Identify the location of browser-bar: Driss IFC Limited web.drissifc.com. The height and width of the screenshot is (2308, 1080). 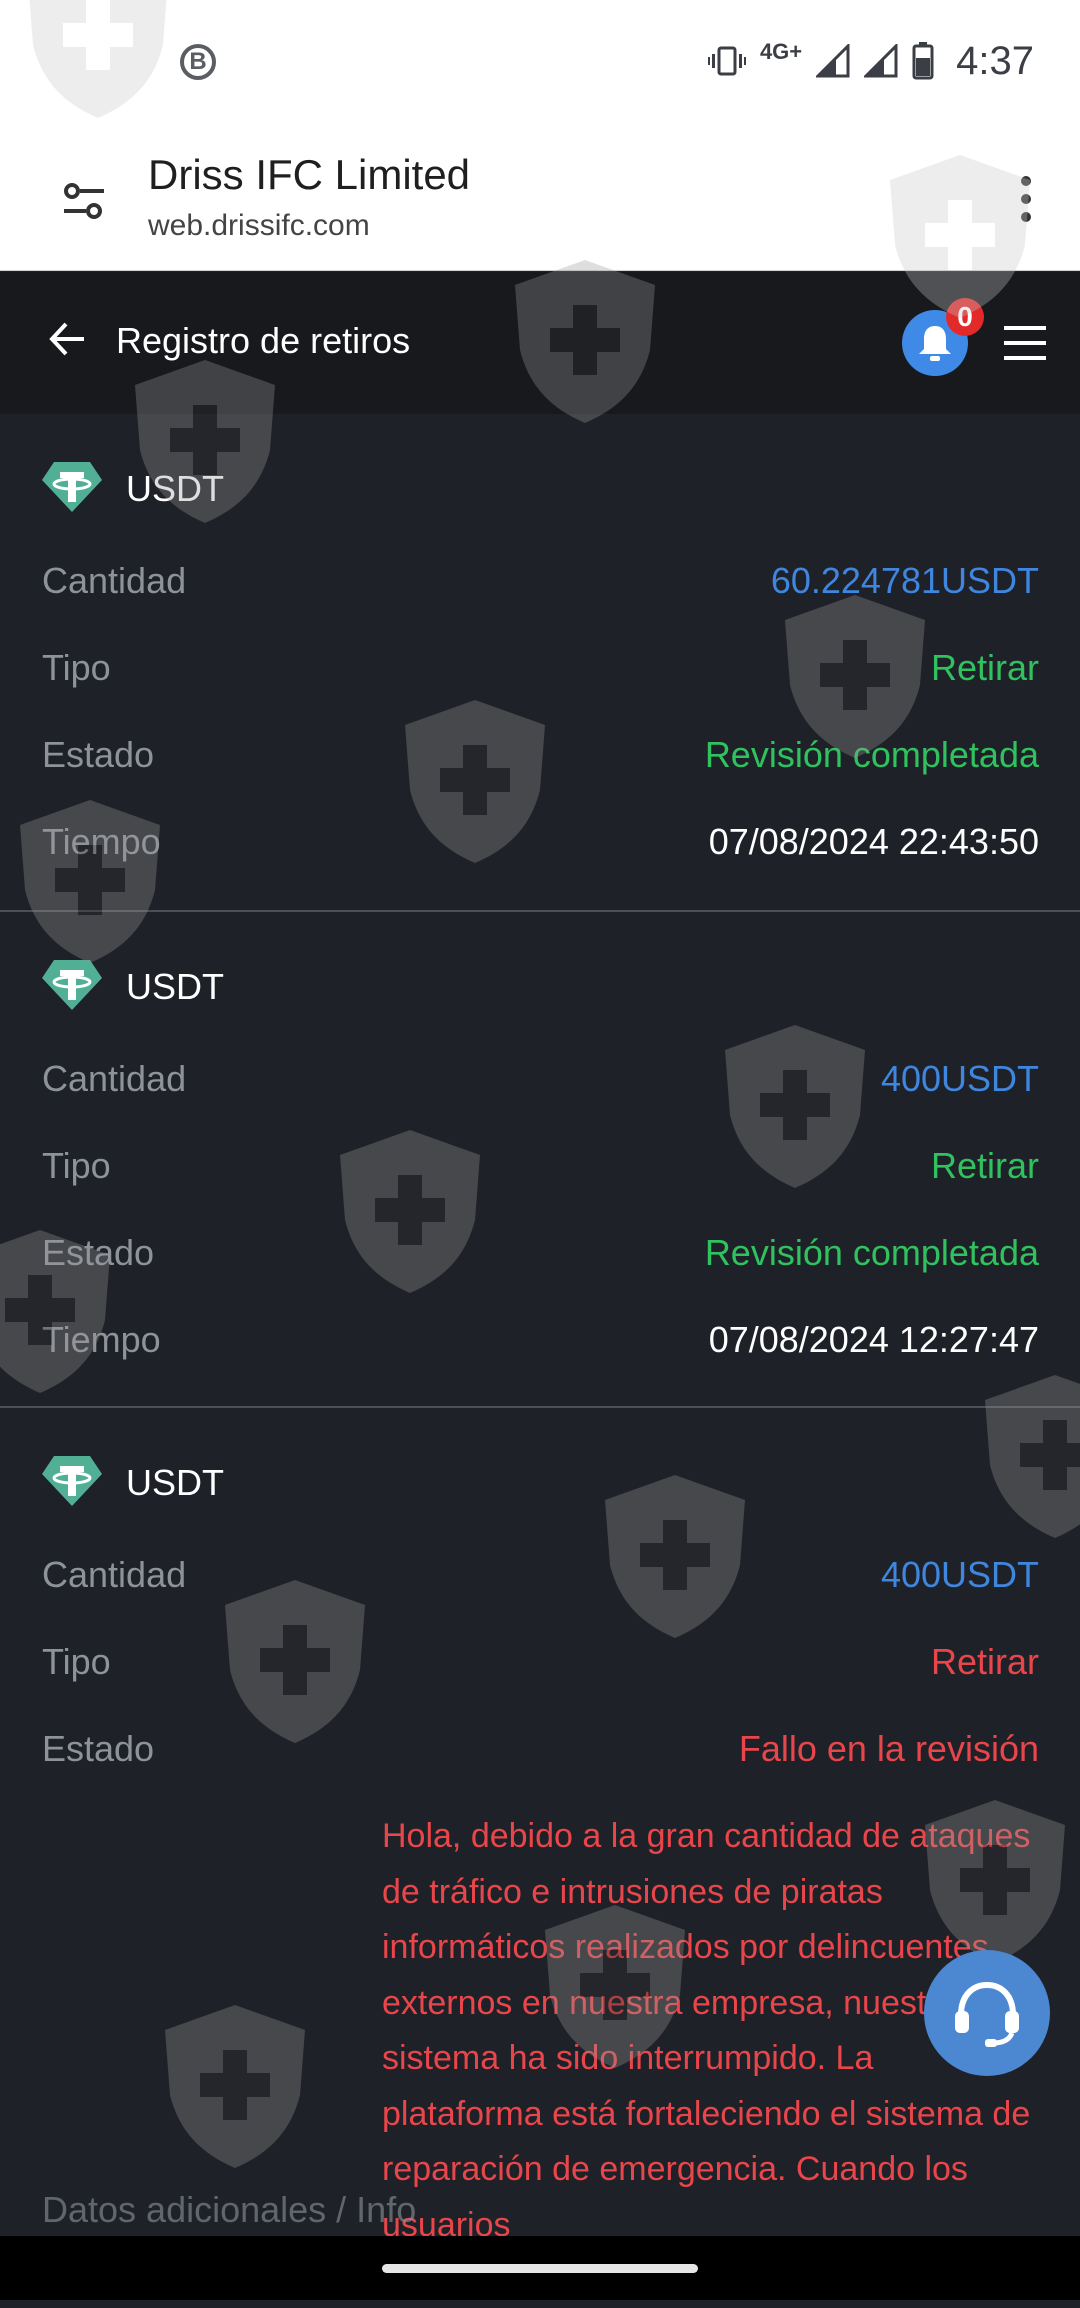
(540, 198).